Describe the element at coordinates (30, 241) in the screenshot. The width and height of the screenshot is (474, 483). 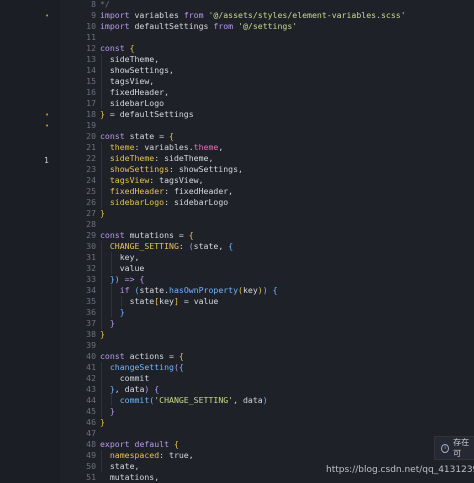
I see `editor-gutter: • • • 1` at that location.